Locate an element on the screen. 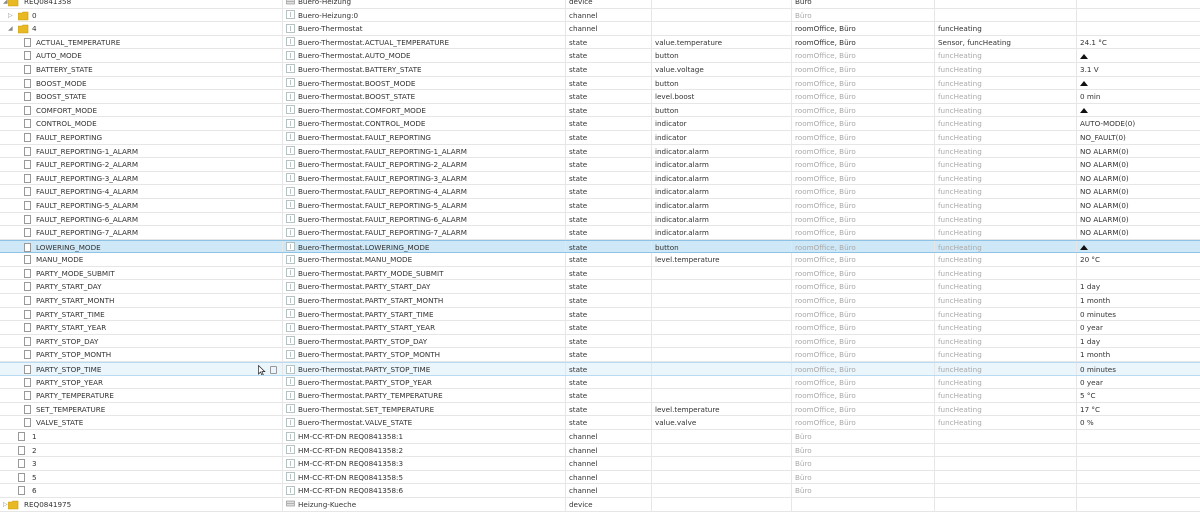  object-name-cell: Buero-Thermostat.FAULT_REPORTING-3_ALARM is located at coordinates (424, 178).